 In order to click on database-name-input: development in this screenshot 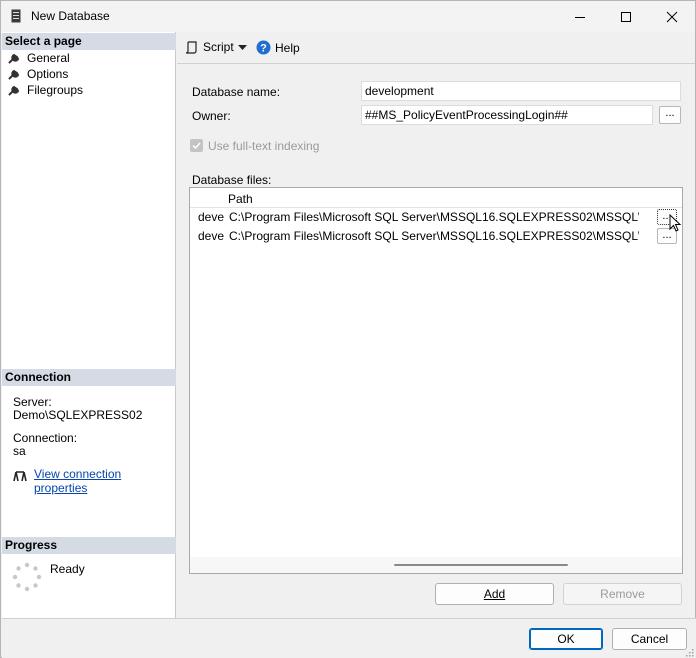, I will do `click(521, 91)`.